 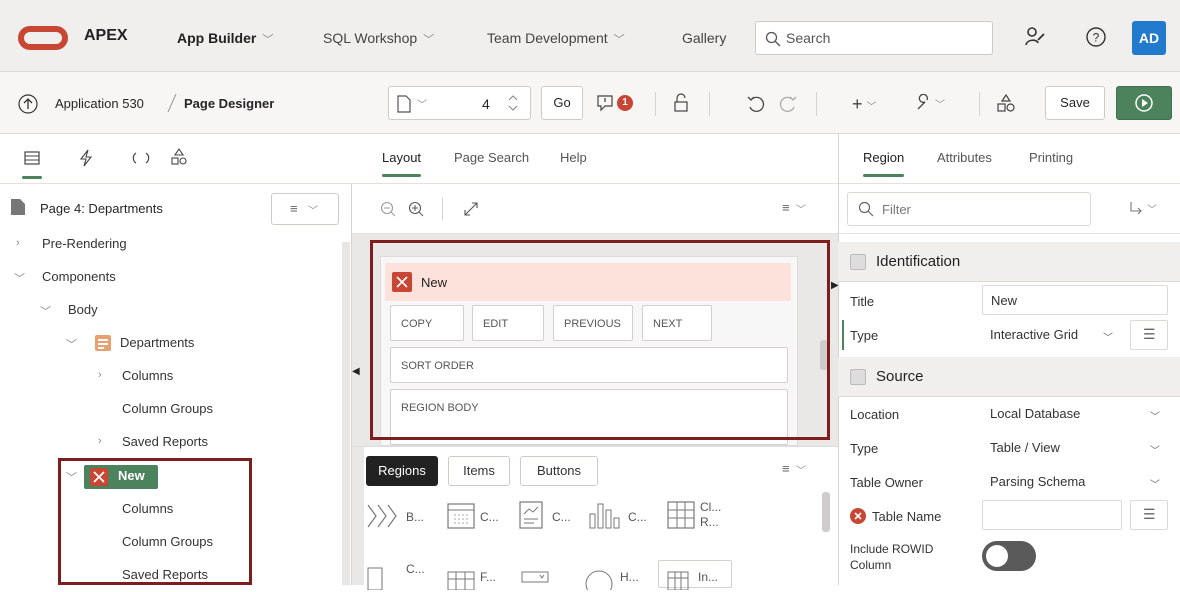 I want to click on tree-item-new: ﹀ New, so click(x=170, y=476).